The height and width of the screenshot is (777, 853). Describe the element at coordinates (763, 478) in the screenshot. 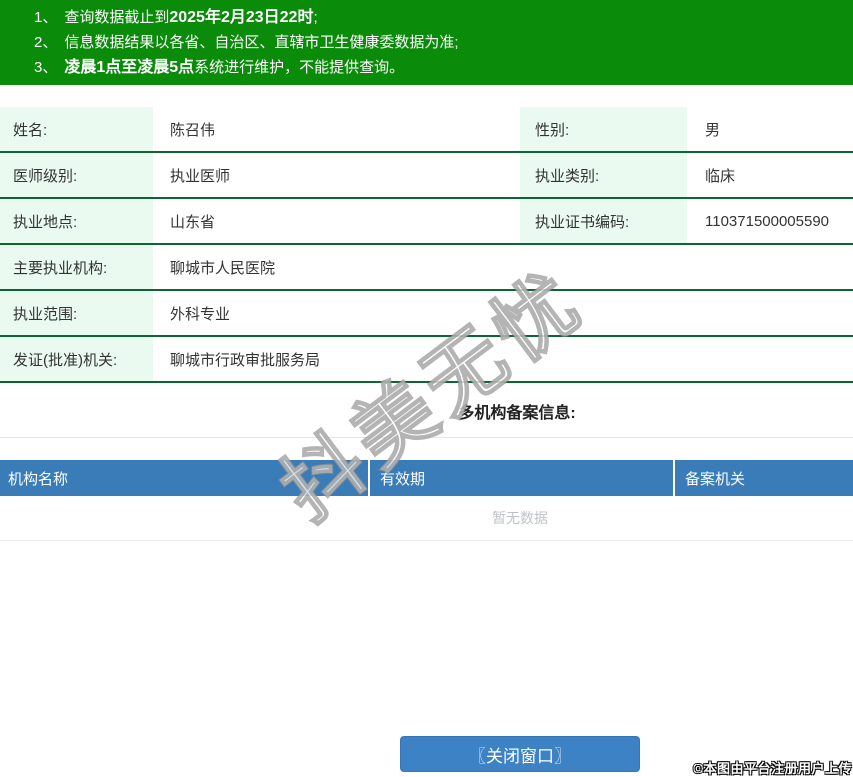

I see `column-header-filing-authority: 备案机关` at that location.